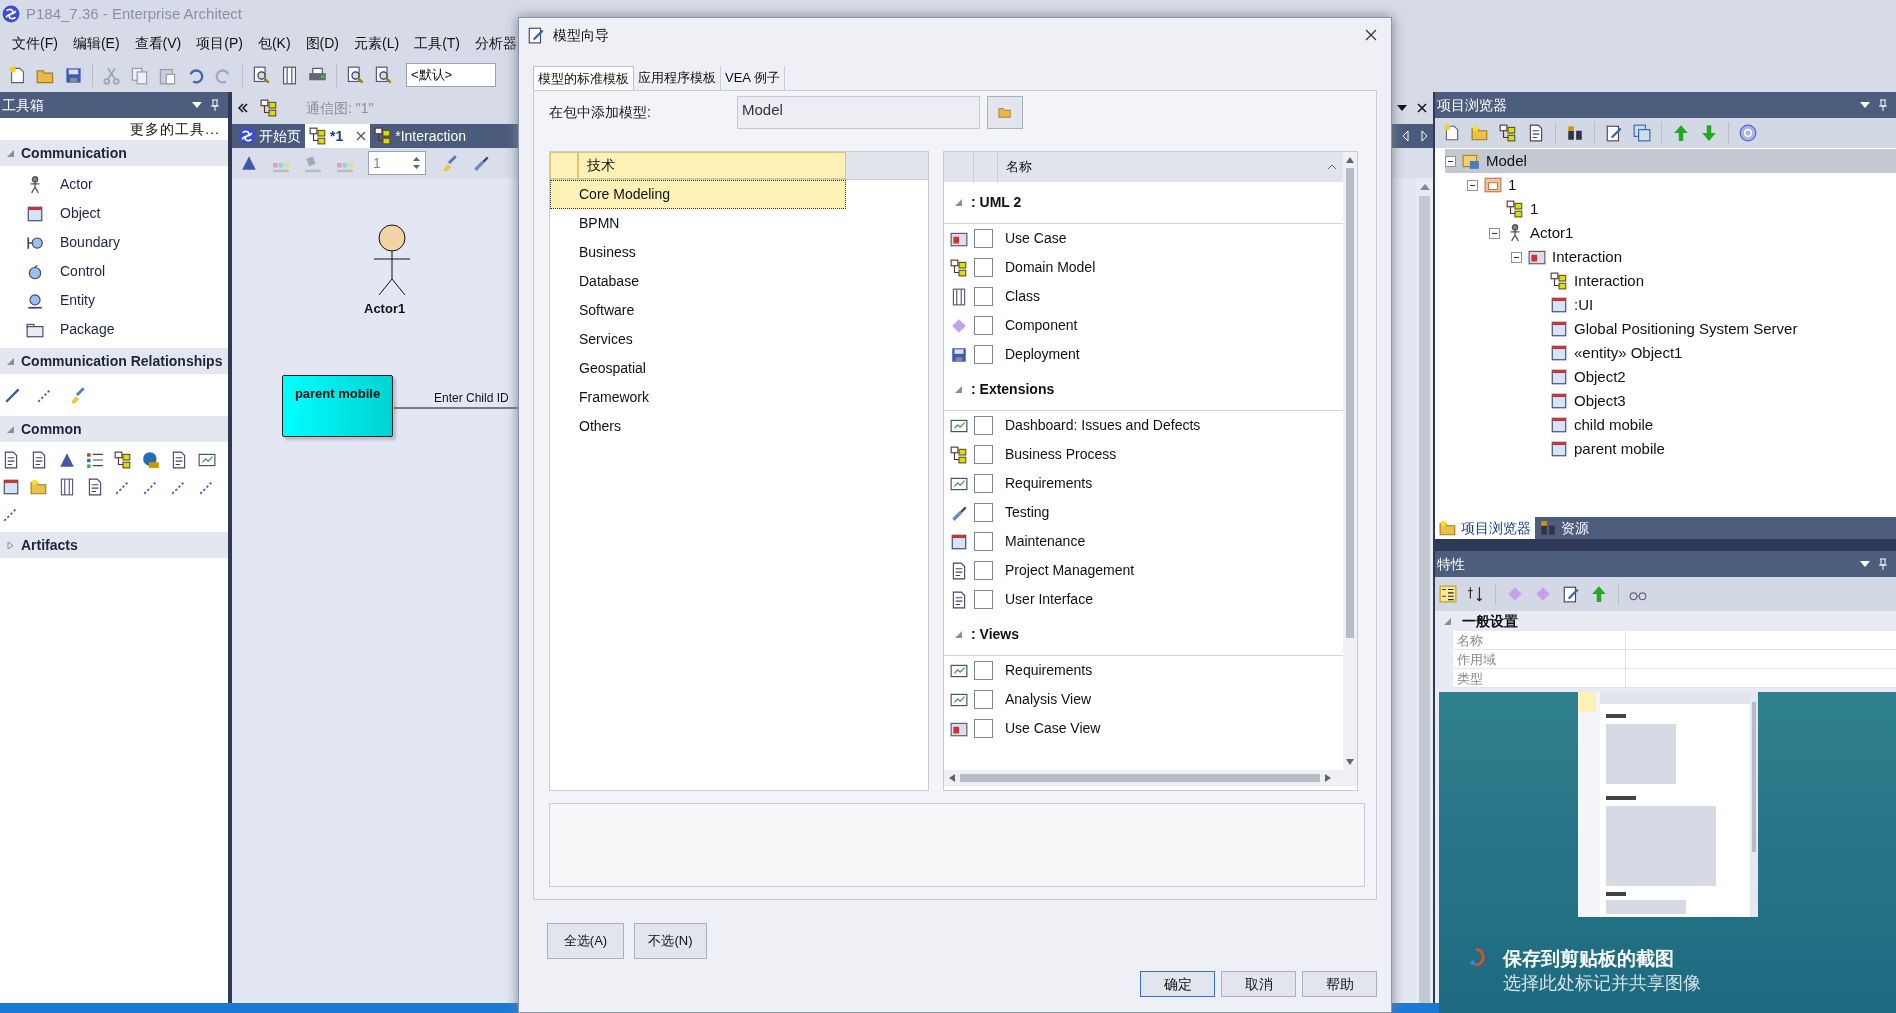 This screenshot has width=1896, height=1013. Describe the element at coordinates (313, 163) in the screenshot. I see `fill-color-icon` at that location.